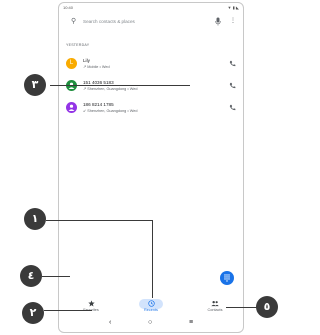 This screenshot has height=335, width=320. Describe the element at coordinates (68, 7) in the screenshot. I see `status-time: 10:40` at that location.